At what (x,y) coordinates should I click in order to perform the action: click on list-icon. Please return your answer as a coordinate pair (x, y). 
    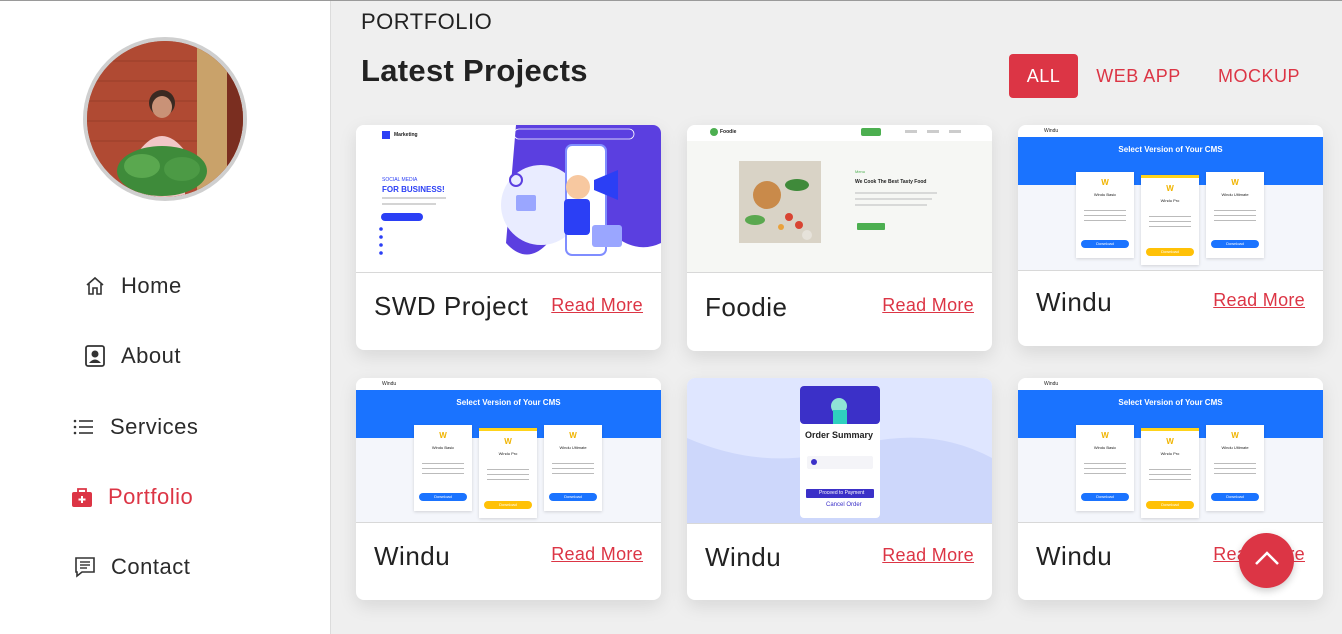
    Looking at the image, I should click on (84, 427).